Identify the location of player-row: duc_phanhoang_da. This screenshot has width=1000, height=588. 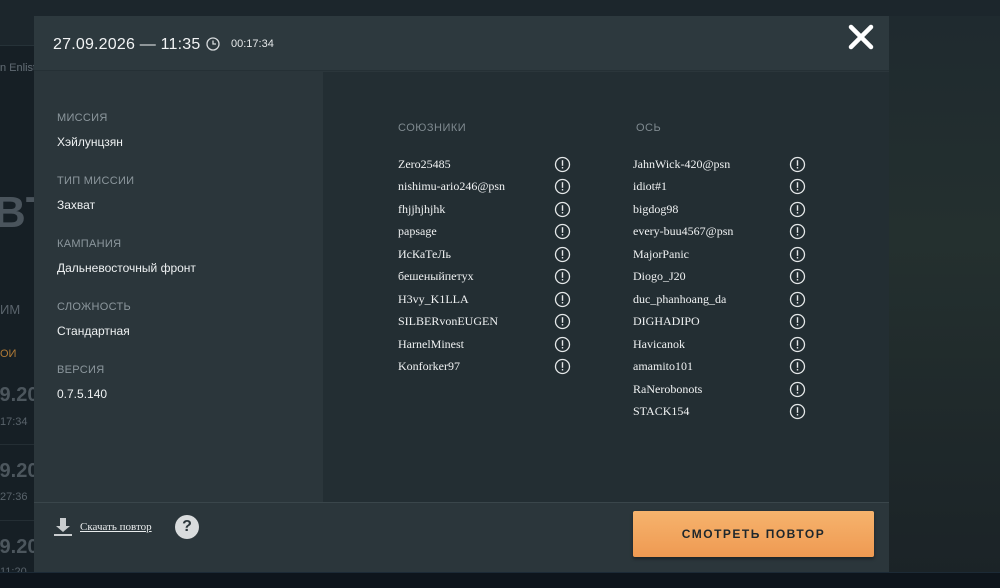
(719, 299).